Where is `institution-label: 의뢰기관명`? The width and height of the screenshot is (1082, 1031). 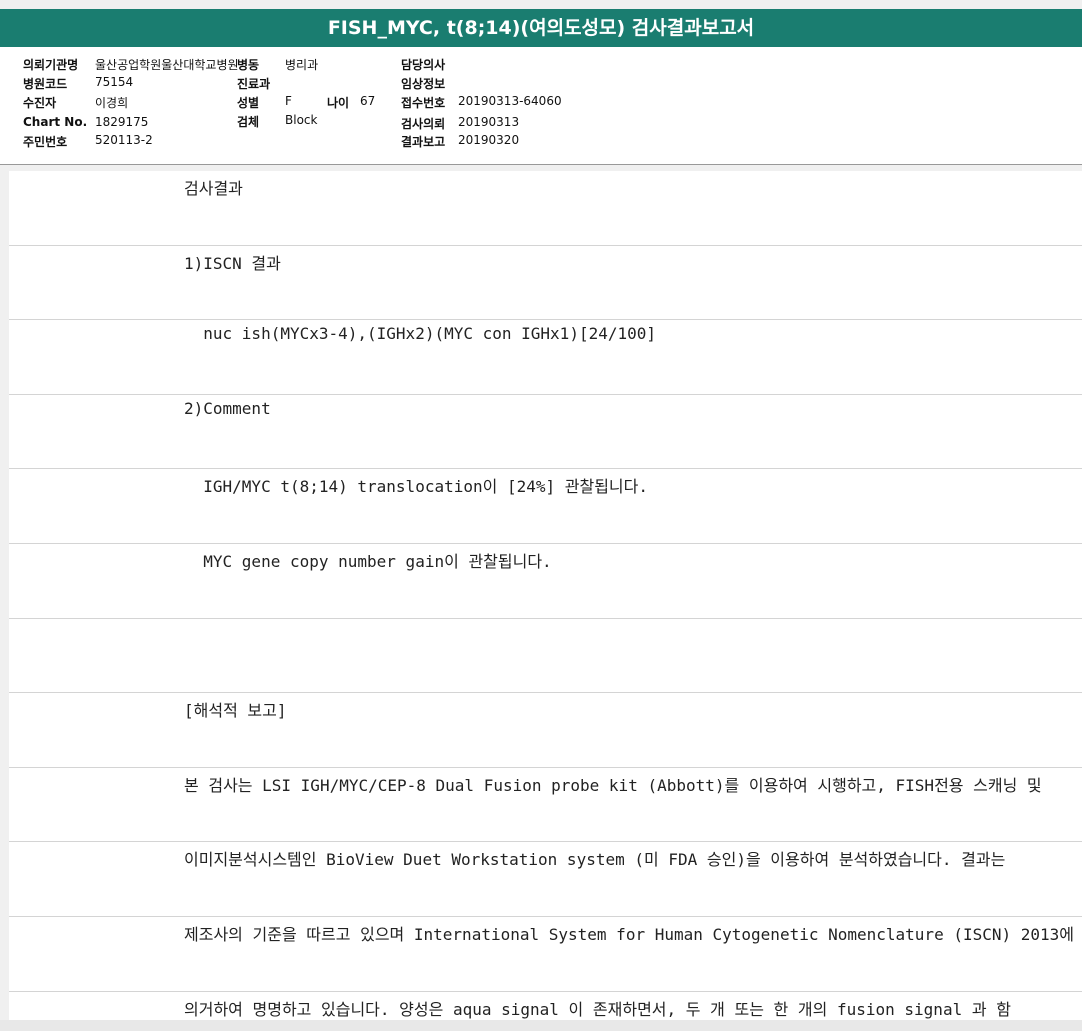 institution-label: 의뢰기관명 is located at coordinates (51, 65).